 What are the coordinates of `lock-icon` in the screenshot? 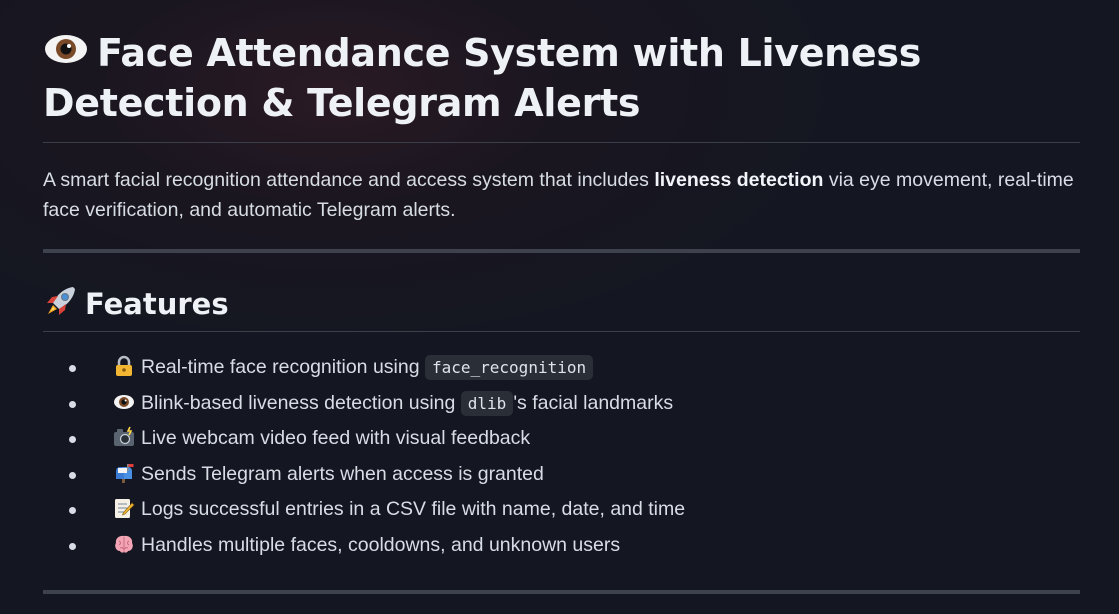 It's located at (124, 365).